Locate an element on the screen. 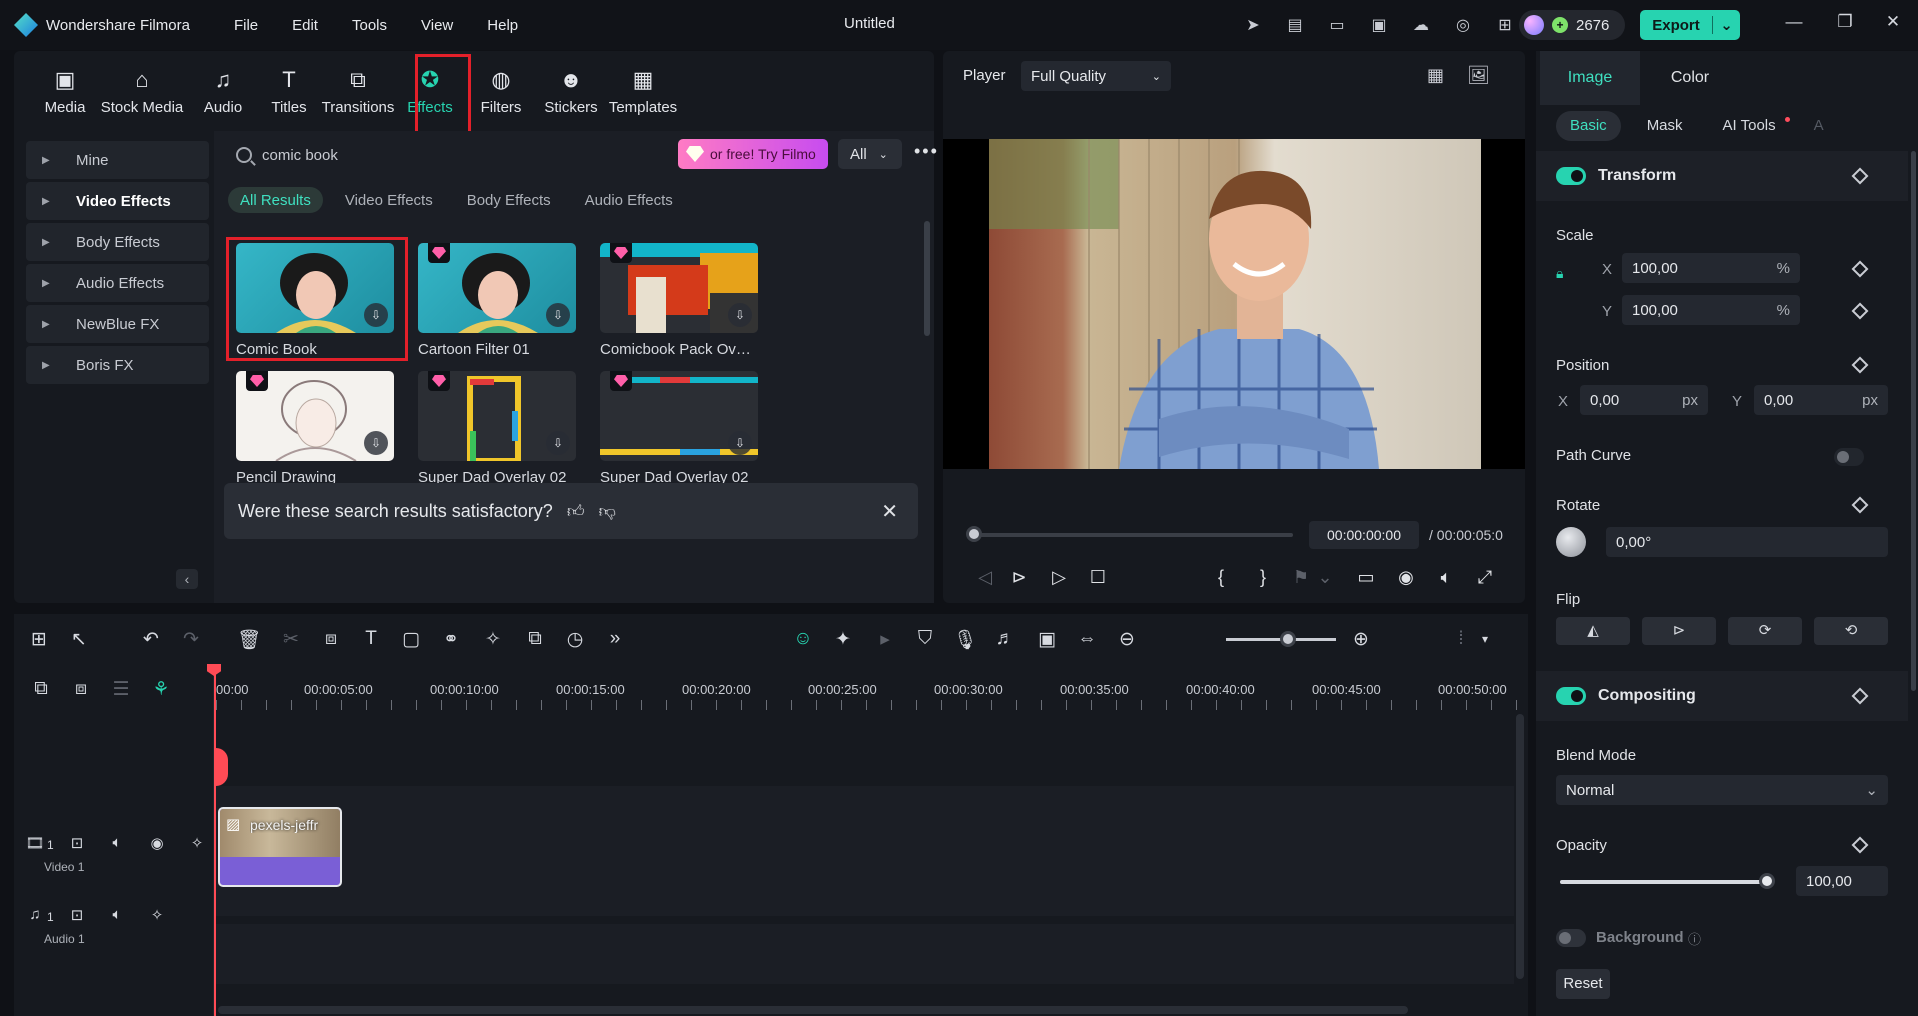  save-icon: ▣ is located at coordinates (1379, 25).